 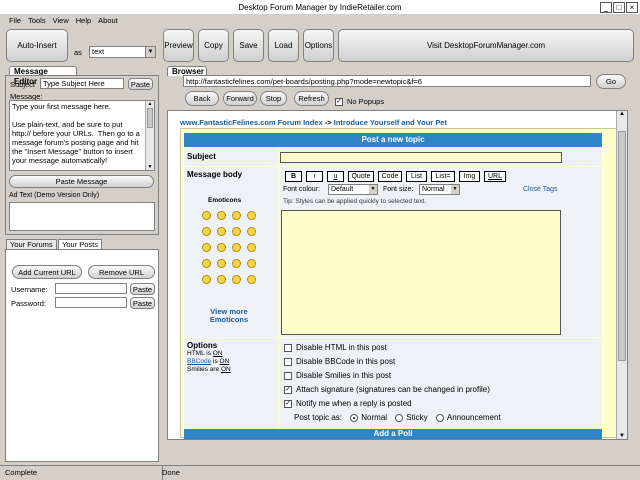 What do you see at coordinates (622, 246) in the screenshot?
I see `web-scroll-thumb` at bounding box center [622, 246].